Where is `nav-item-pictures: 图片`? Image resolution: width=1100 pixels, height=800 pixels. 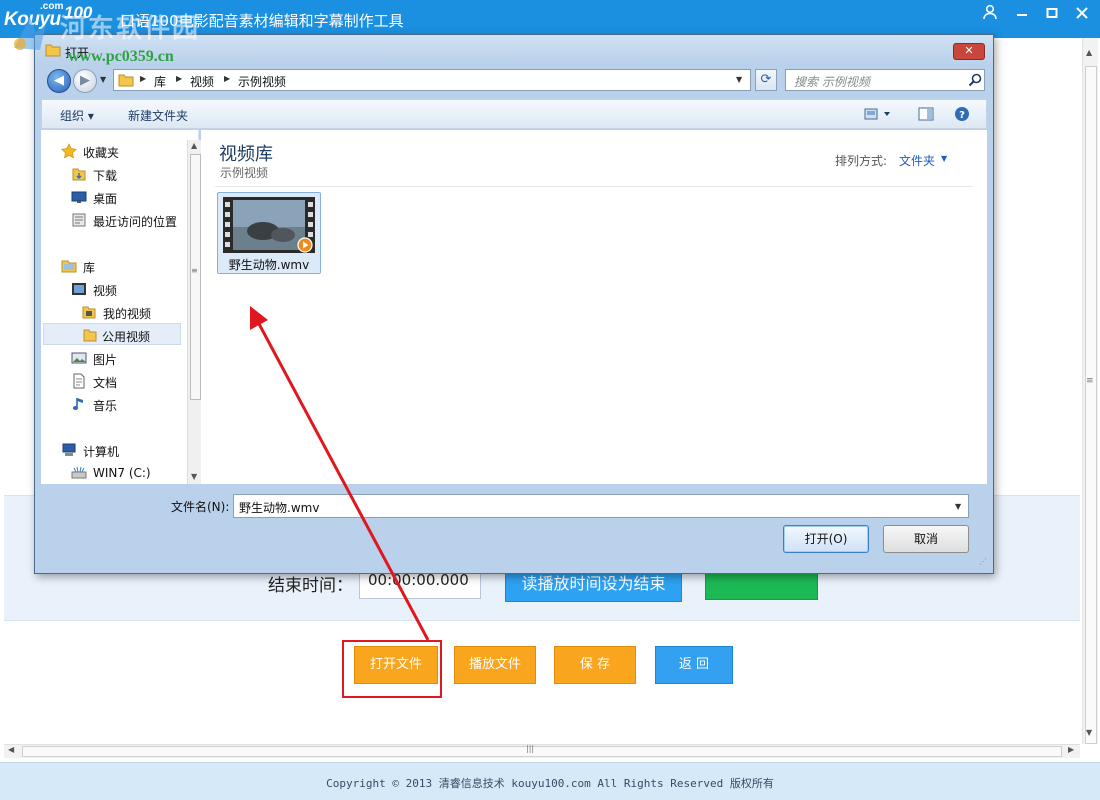
nav-item-pictures: 图片 is located at coordinates (126, 358).